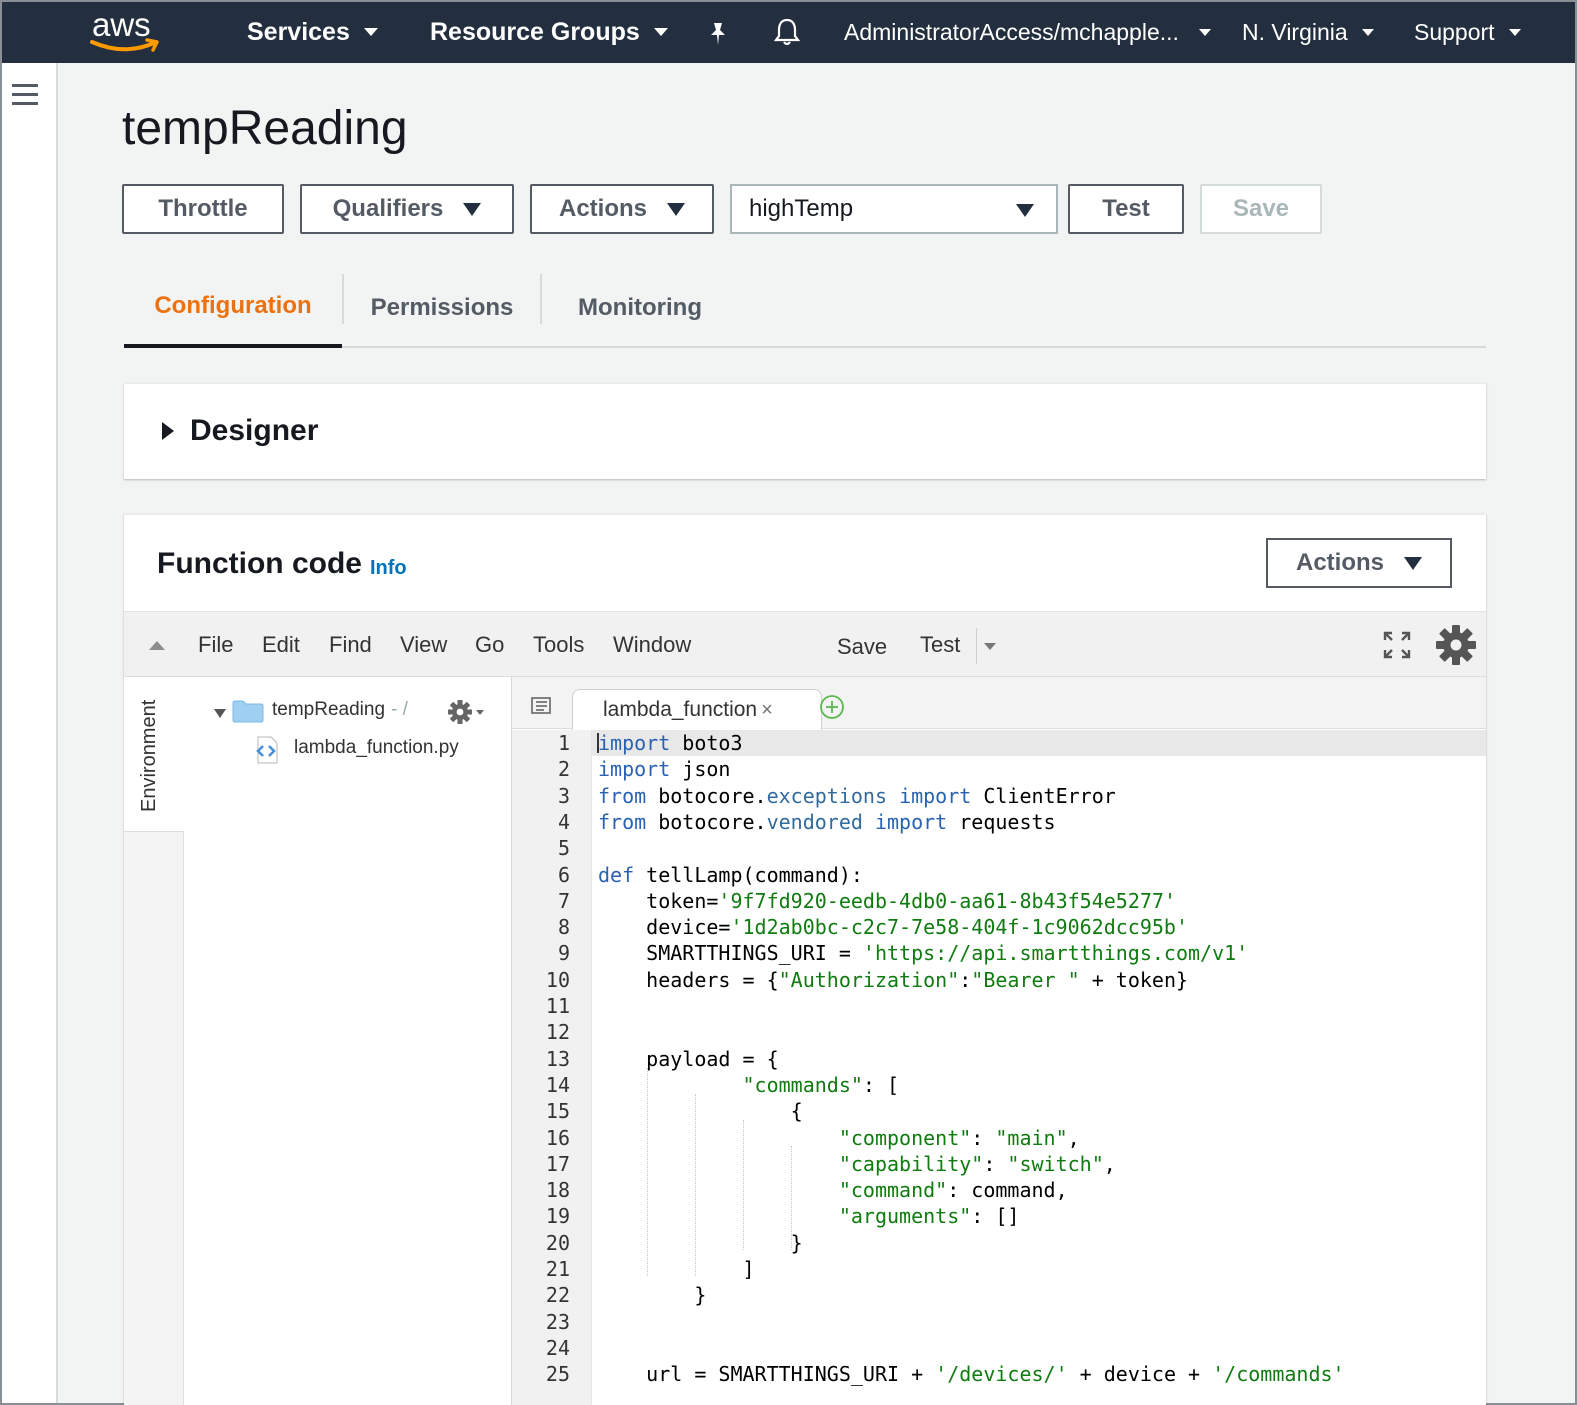 Image resolution: width=1577 pixels, height=1405 pixels. Describe the element at coordinates (563, 743) in the screenshot. I see `line-number: 1` at that location.